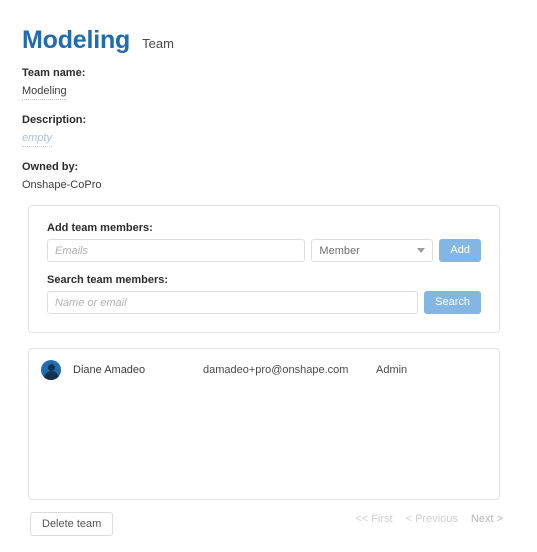 Image resolution: width=537 pixels, height=552 pixels. I want to click on role-select-value: Member, so click(339, 250).